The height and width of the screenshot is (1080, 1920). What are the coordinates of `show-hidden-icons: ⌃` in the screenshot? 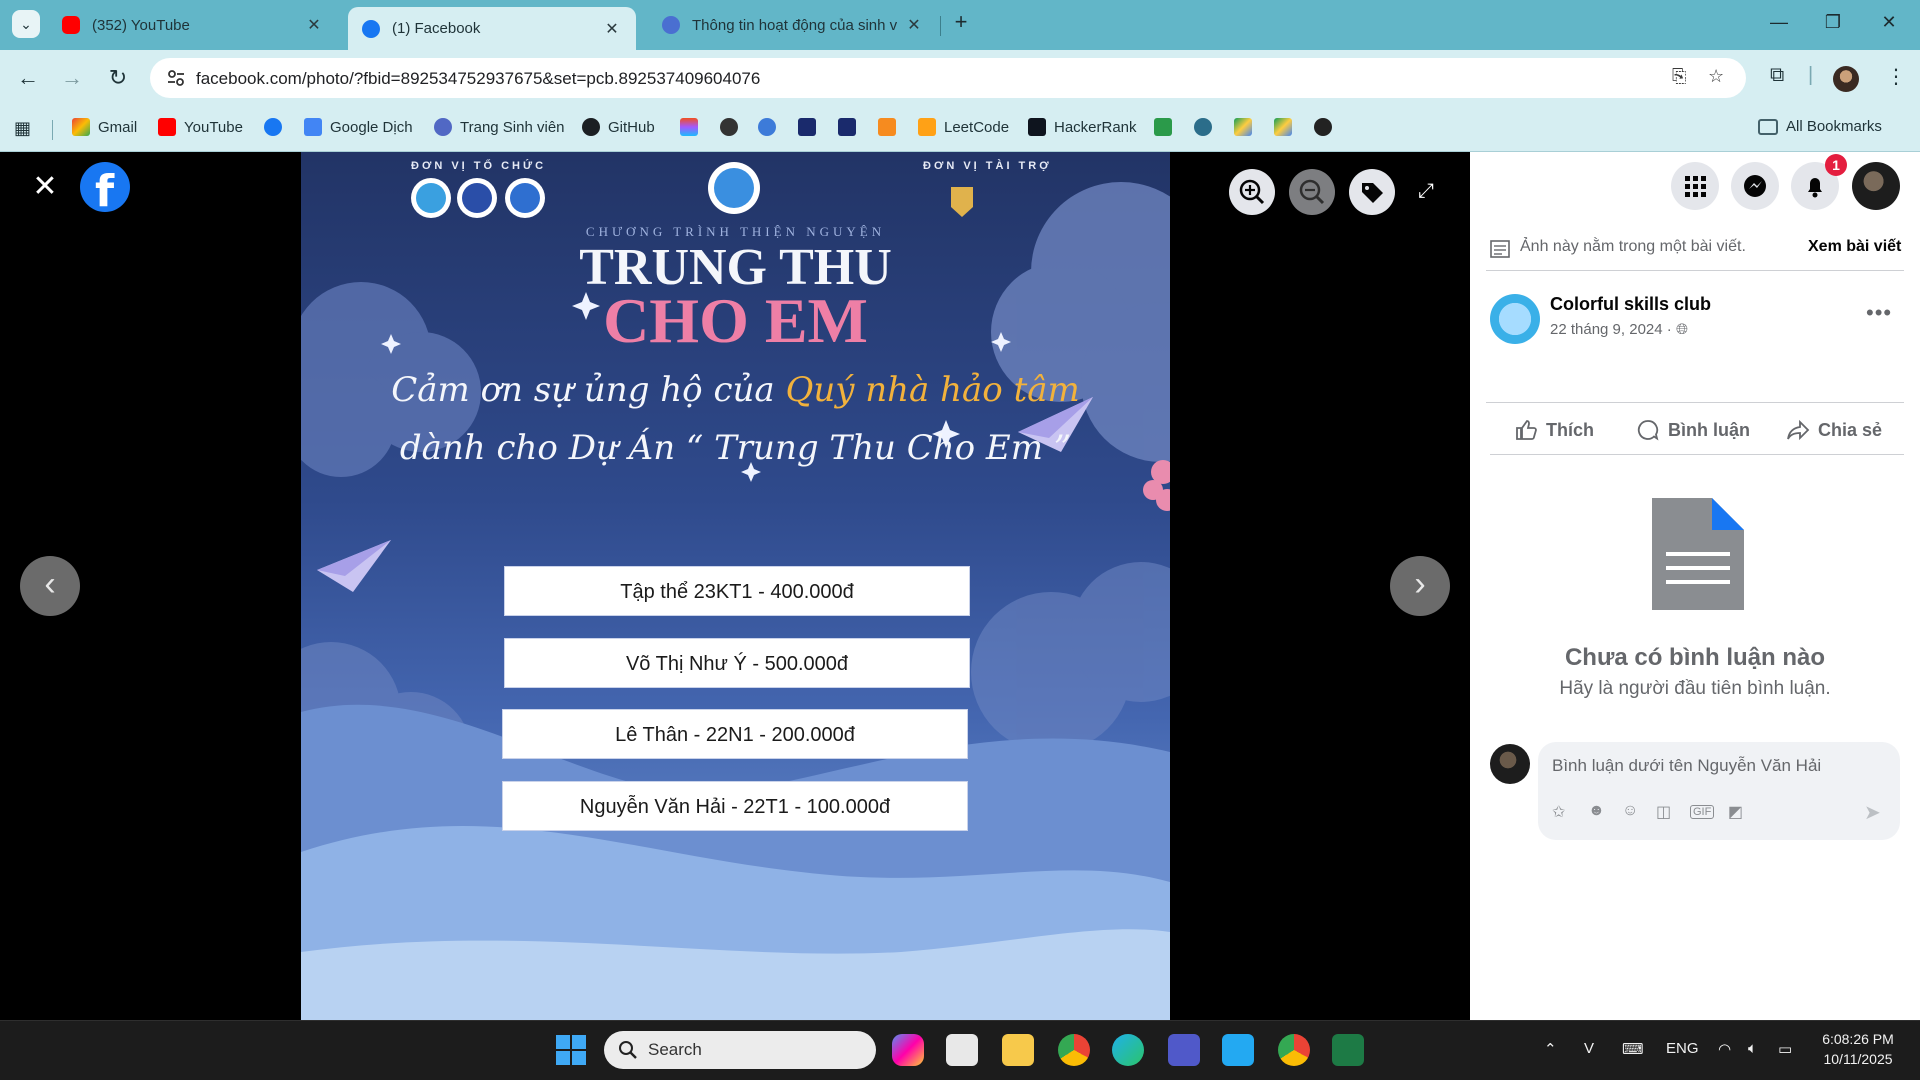 It's located at (1550, 1049).